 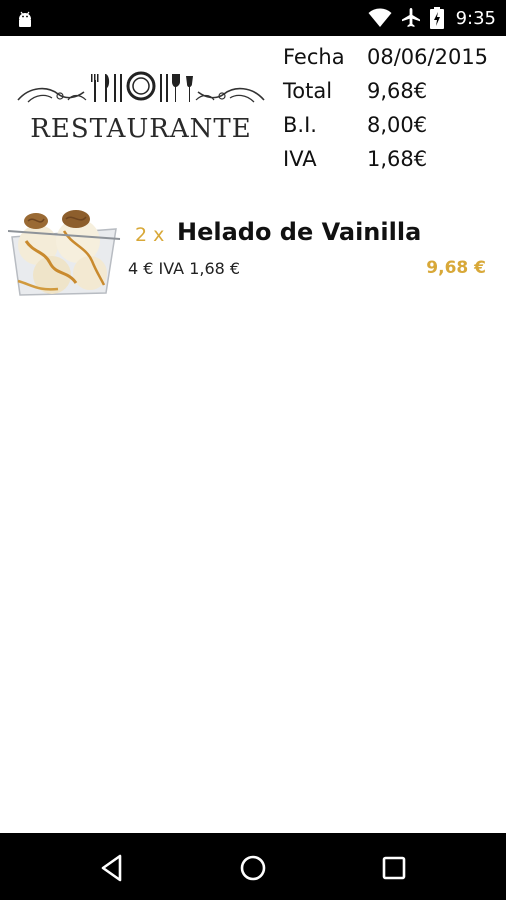 I want to click on summary-value: 9,68€, so click(x=397, y=91).